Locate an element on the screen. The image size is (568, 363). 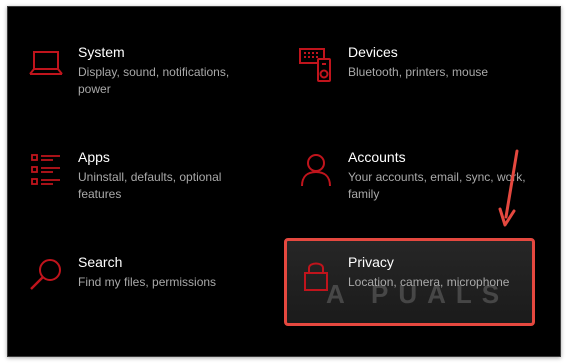
tile-title: Accounts is located at coordinates (377, 157).